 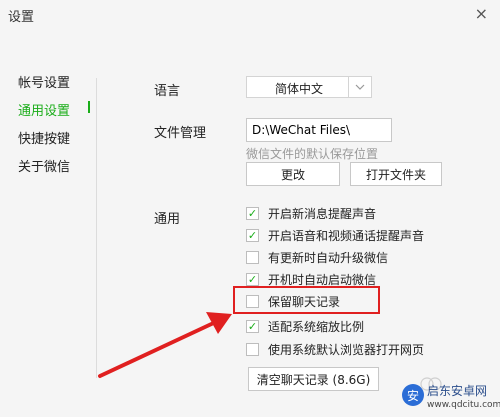 I want to click on watermark-logo-icon: 安, so click(x=413, y=395).